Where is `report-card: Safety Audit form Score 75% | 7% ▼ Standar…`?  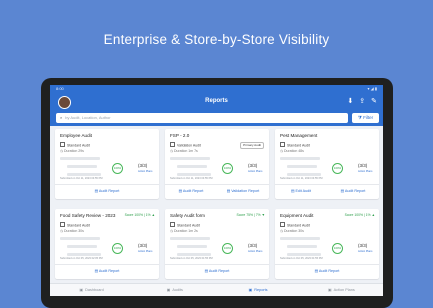 report-card: Safety Audit form Score 75% | 7% ▼ Standar… is located at coordinates (217, 244).